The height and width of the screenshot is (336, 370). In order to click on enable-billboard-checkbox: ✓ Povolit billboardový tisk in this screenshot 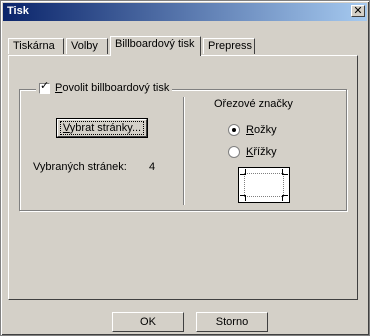, I will do `click(104, 87)`.